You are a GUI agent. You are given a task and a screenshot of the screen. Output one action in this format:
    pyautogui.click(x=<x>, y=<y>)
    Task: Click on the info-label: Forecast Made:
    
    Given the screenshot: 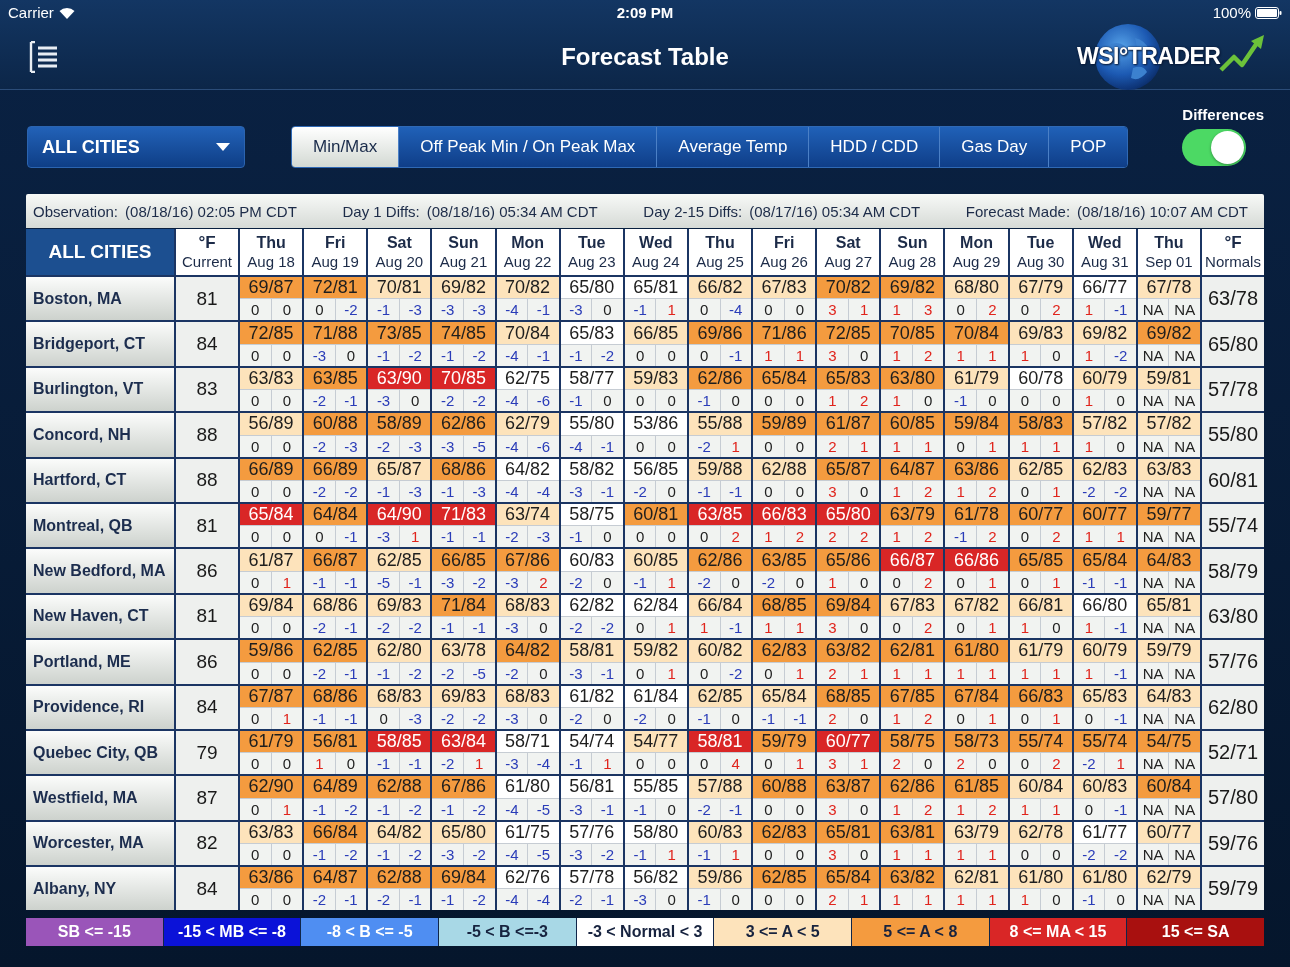 What is the action you would take?
    pyautogui.click(x=1018, y=211)
    